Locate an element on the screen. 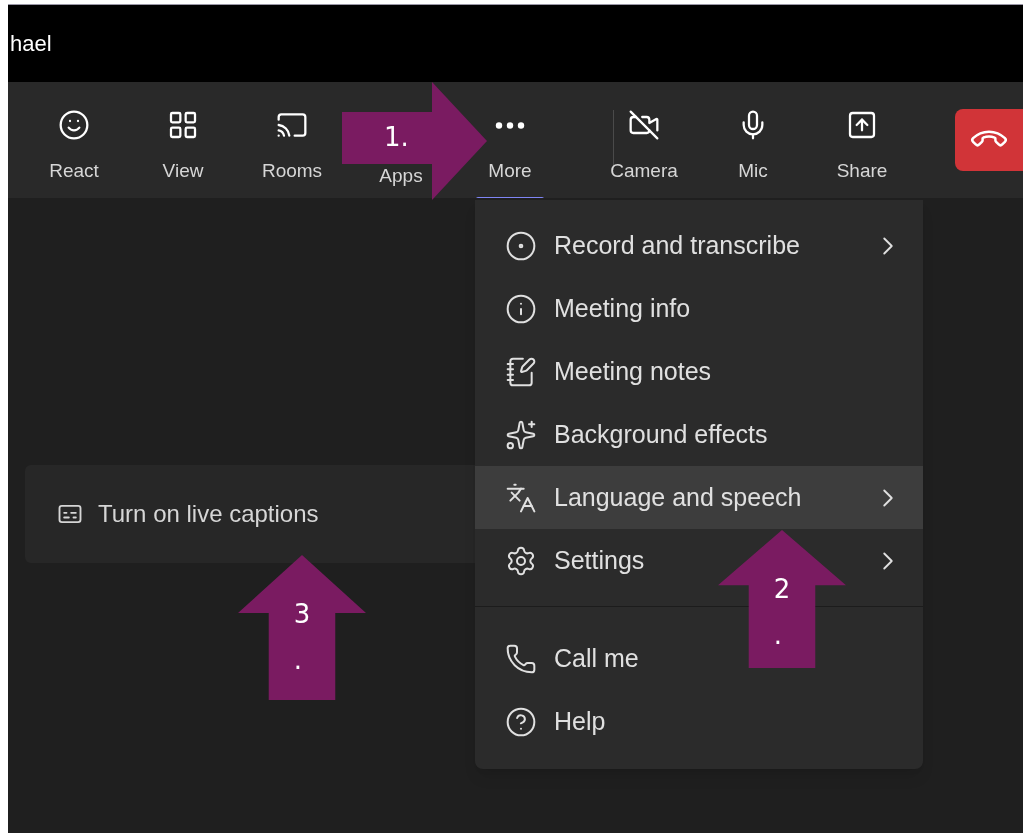 Image resolution: width=1023 pixels, height=833 pixels. menu-item: Settings is located at coordinates (575, 560).